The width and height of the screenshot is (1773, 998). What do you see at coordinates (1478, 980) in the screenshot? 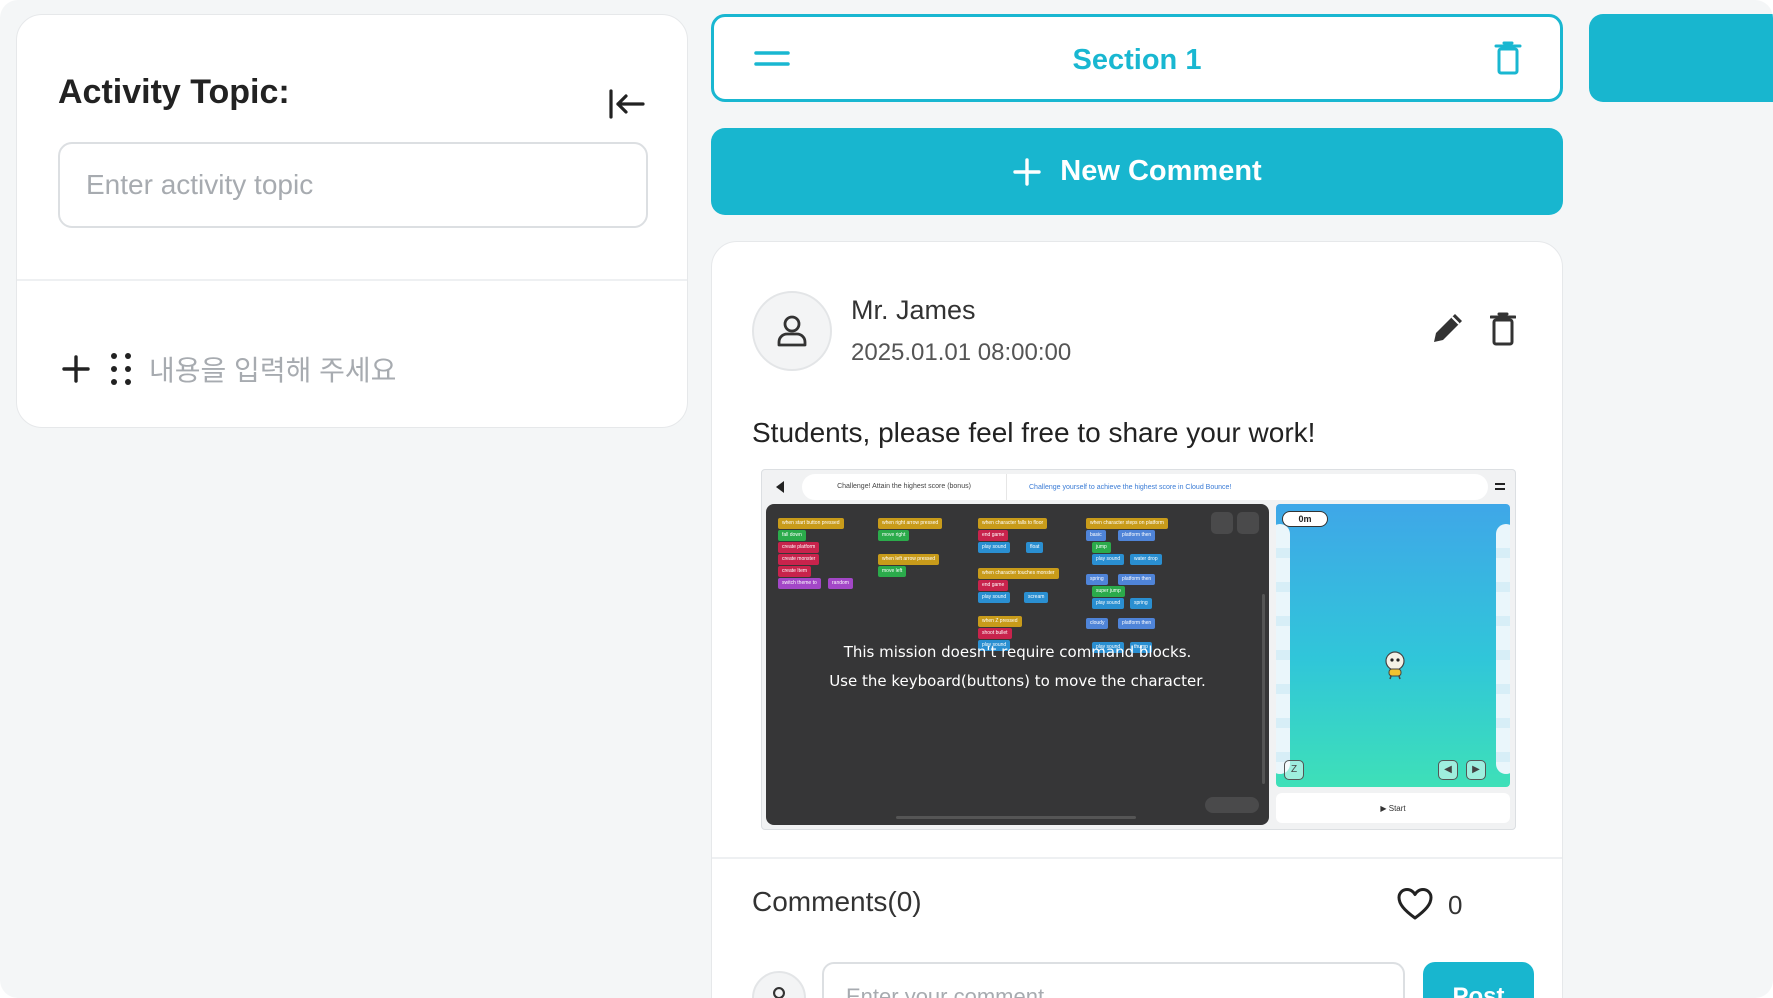
I see `post-comment-button: Post` at bounding box center [1478, 980].